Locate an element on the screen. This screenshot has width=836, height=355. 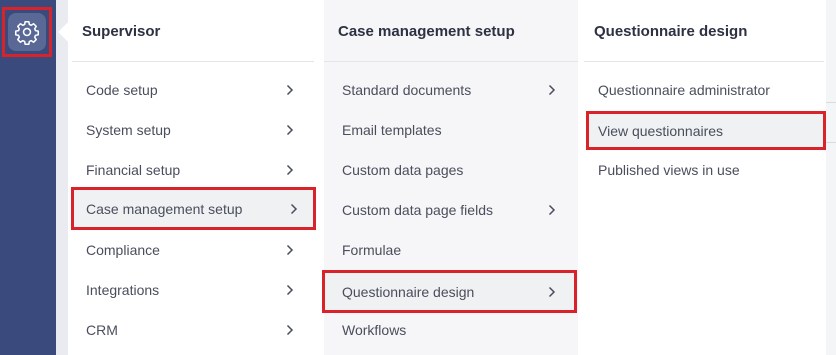
menu-item-code-setup: Code setup is located at coordinates (192, 90).